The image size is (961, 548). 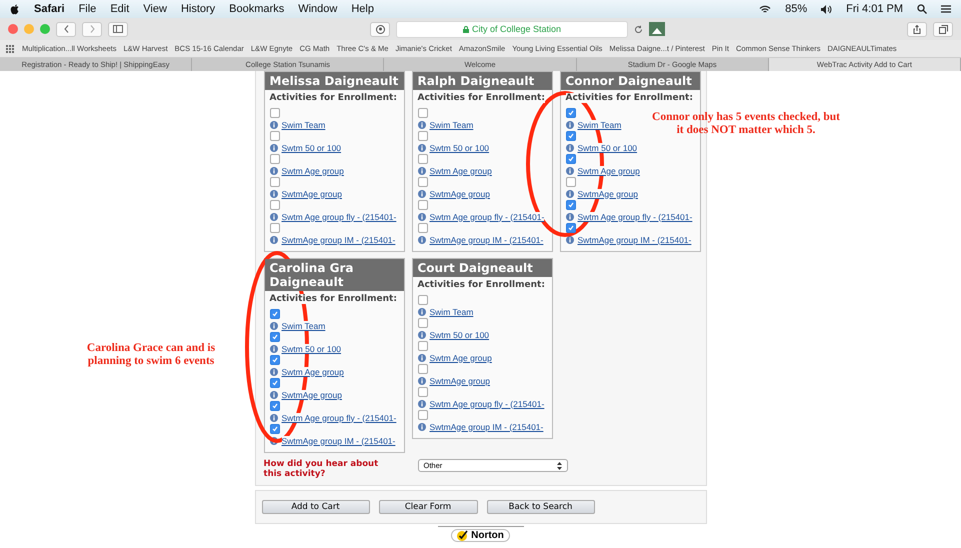 What do you see at coordinates (151, 355) in the screenshot?
I see `annotation-text: Carolina Grace can and is planning to swim 6 events` at bounding box center [151, 355].